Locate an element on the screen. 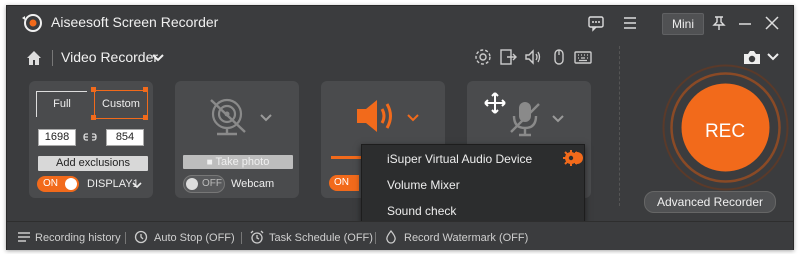 The image size is (800, 254). toggle-label: OFF is located at coordinates (212, 183).